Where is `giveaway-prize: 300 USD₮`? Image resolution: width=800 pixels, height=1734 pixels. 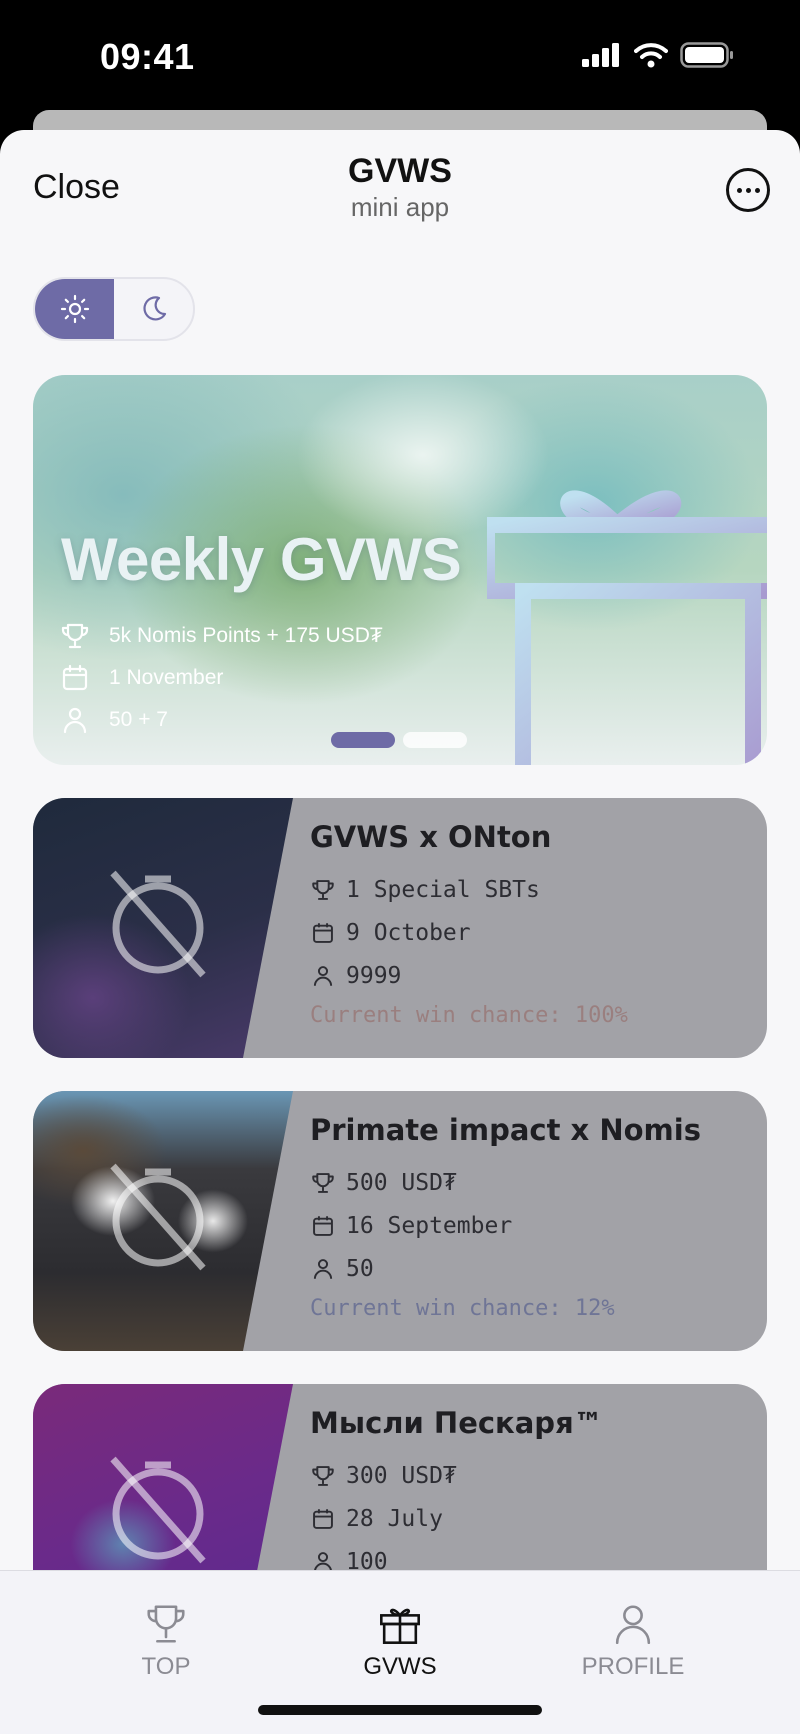
giveaway-prize: 300 USD₮ is located at coordinates (401, 1475).